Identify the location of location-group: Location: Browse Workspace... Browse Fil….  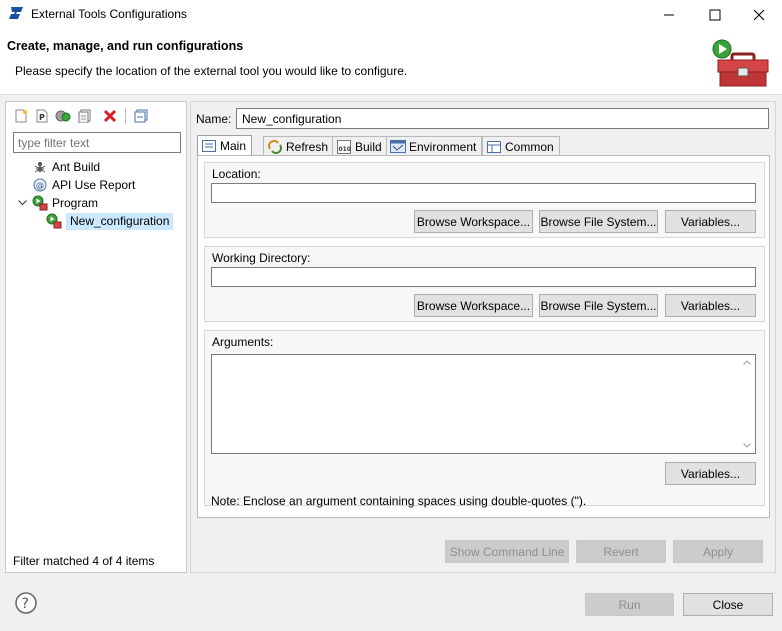
(484, 200).